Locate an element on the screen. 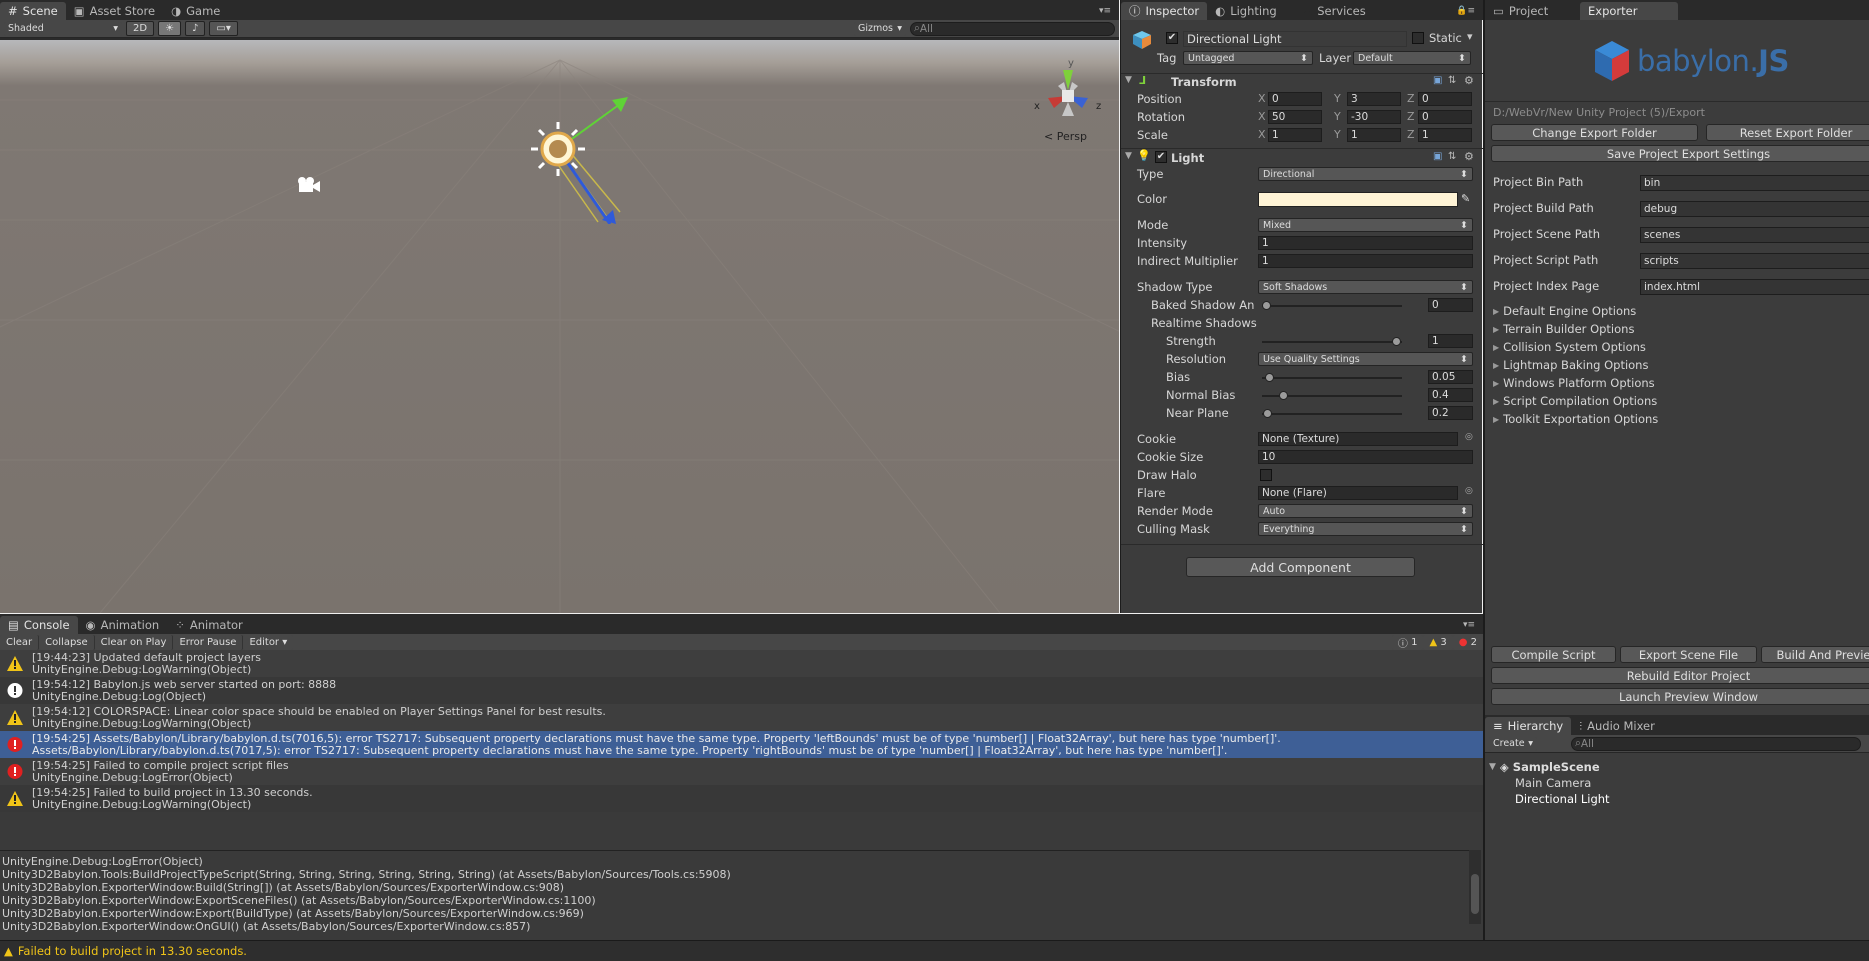 The height and width of the screenshot is (961, 1869). log-count-toggle: ⓘ 1 is located at coordinates (1407, 642).